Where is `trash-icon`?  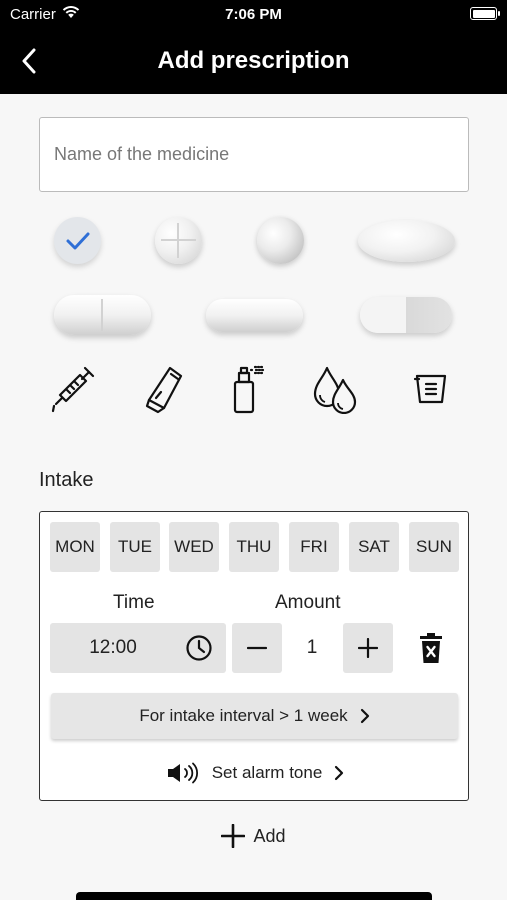
trash-icon is located at coordinates (431, 648).